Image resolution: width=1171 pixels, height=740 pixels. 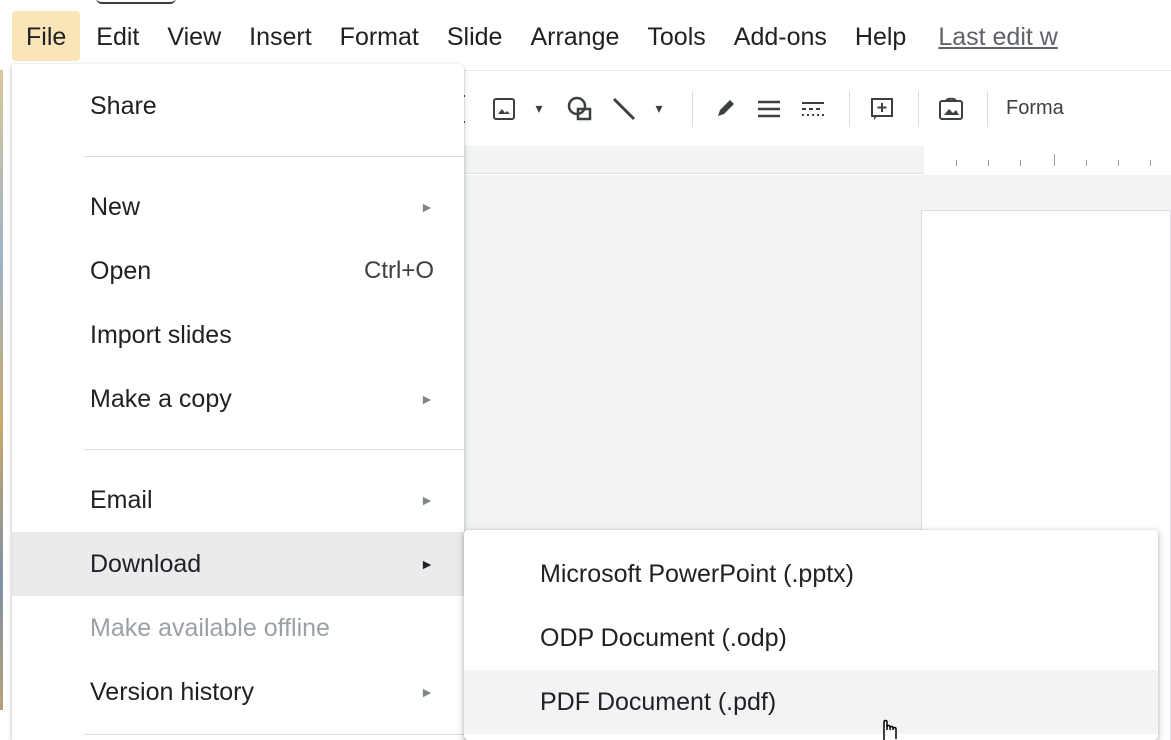 What do you see at coordinates (1032, 108) in the screenshot?
I see `format-options-button: Forma` at bounding box center [1032, 108].